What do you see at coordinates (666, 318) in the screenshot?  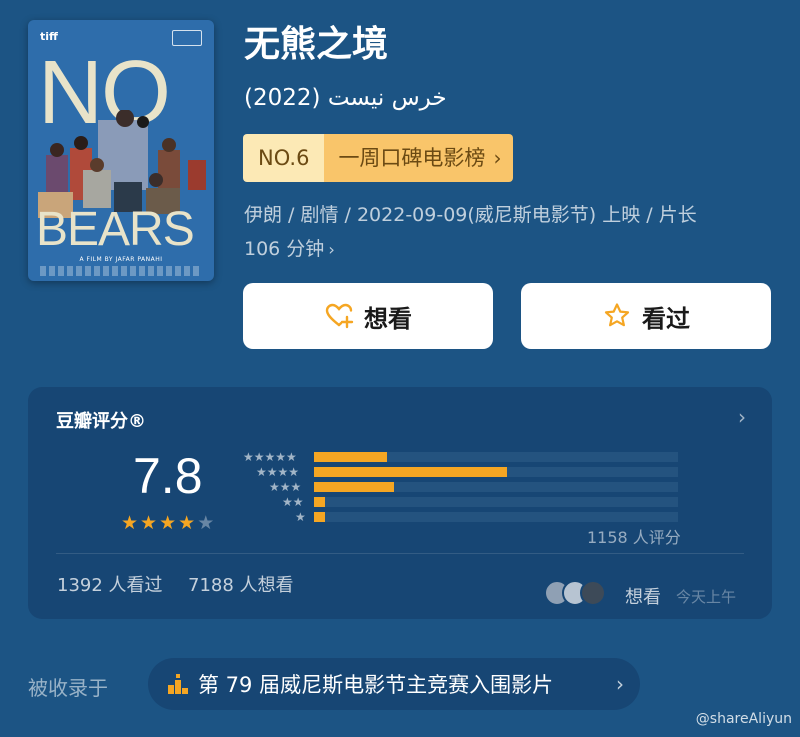 I see `seen-label: 看过` at bounding box center [666, 318].